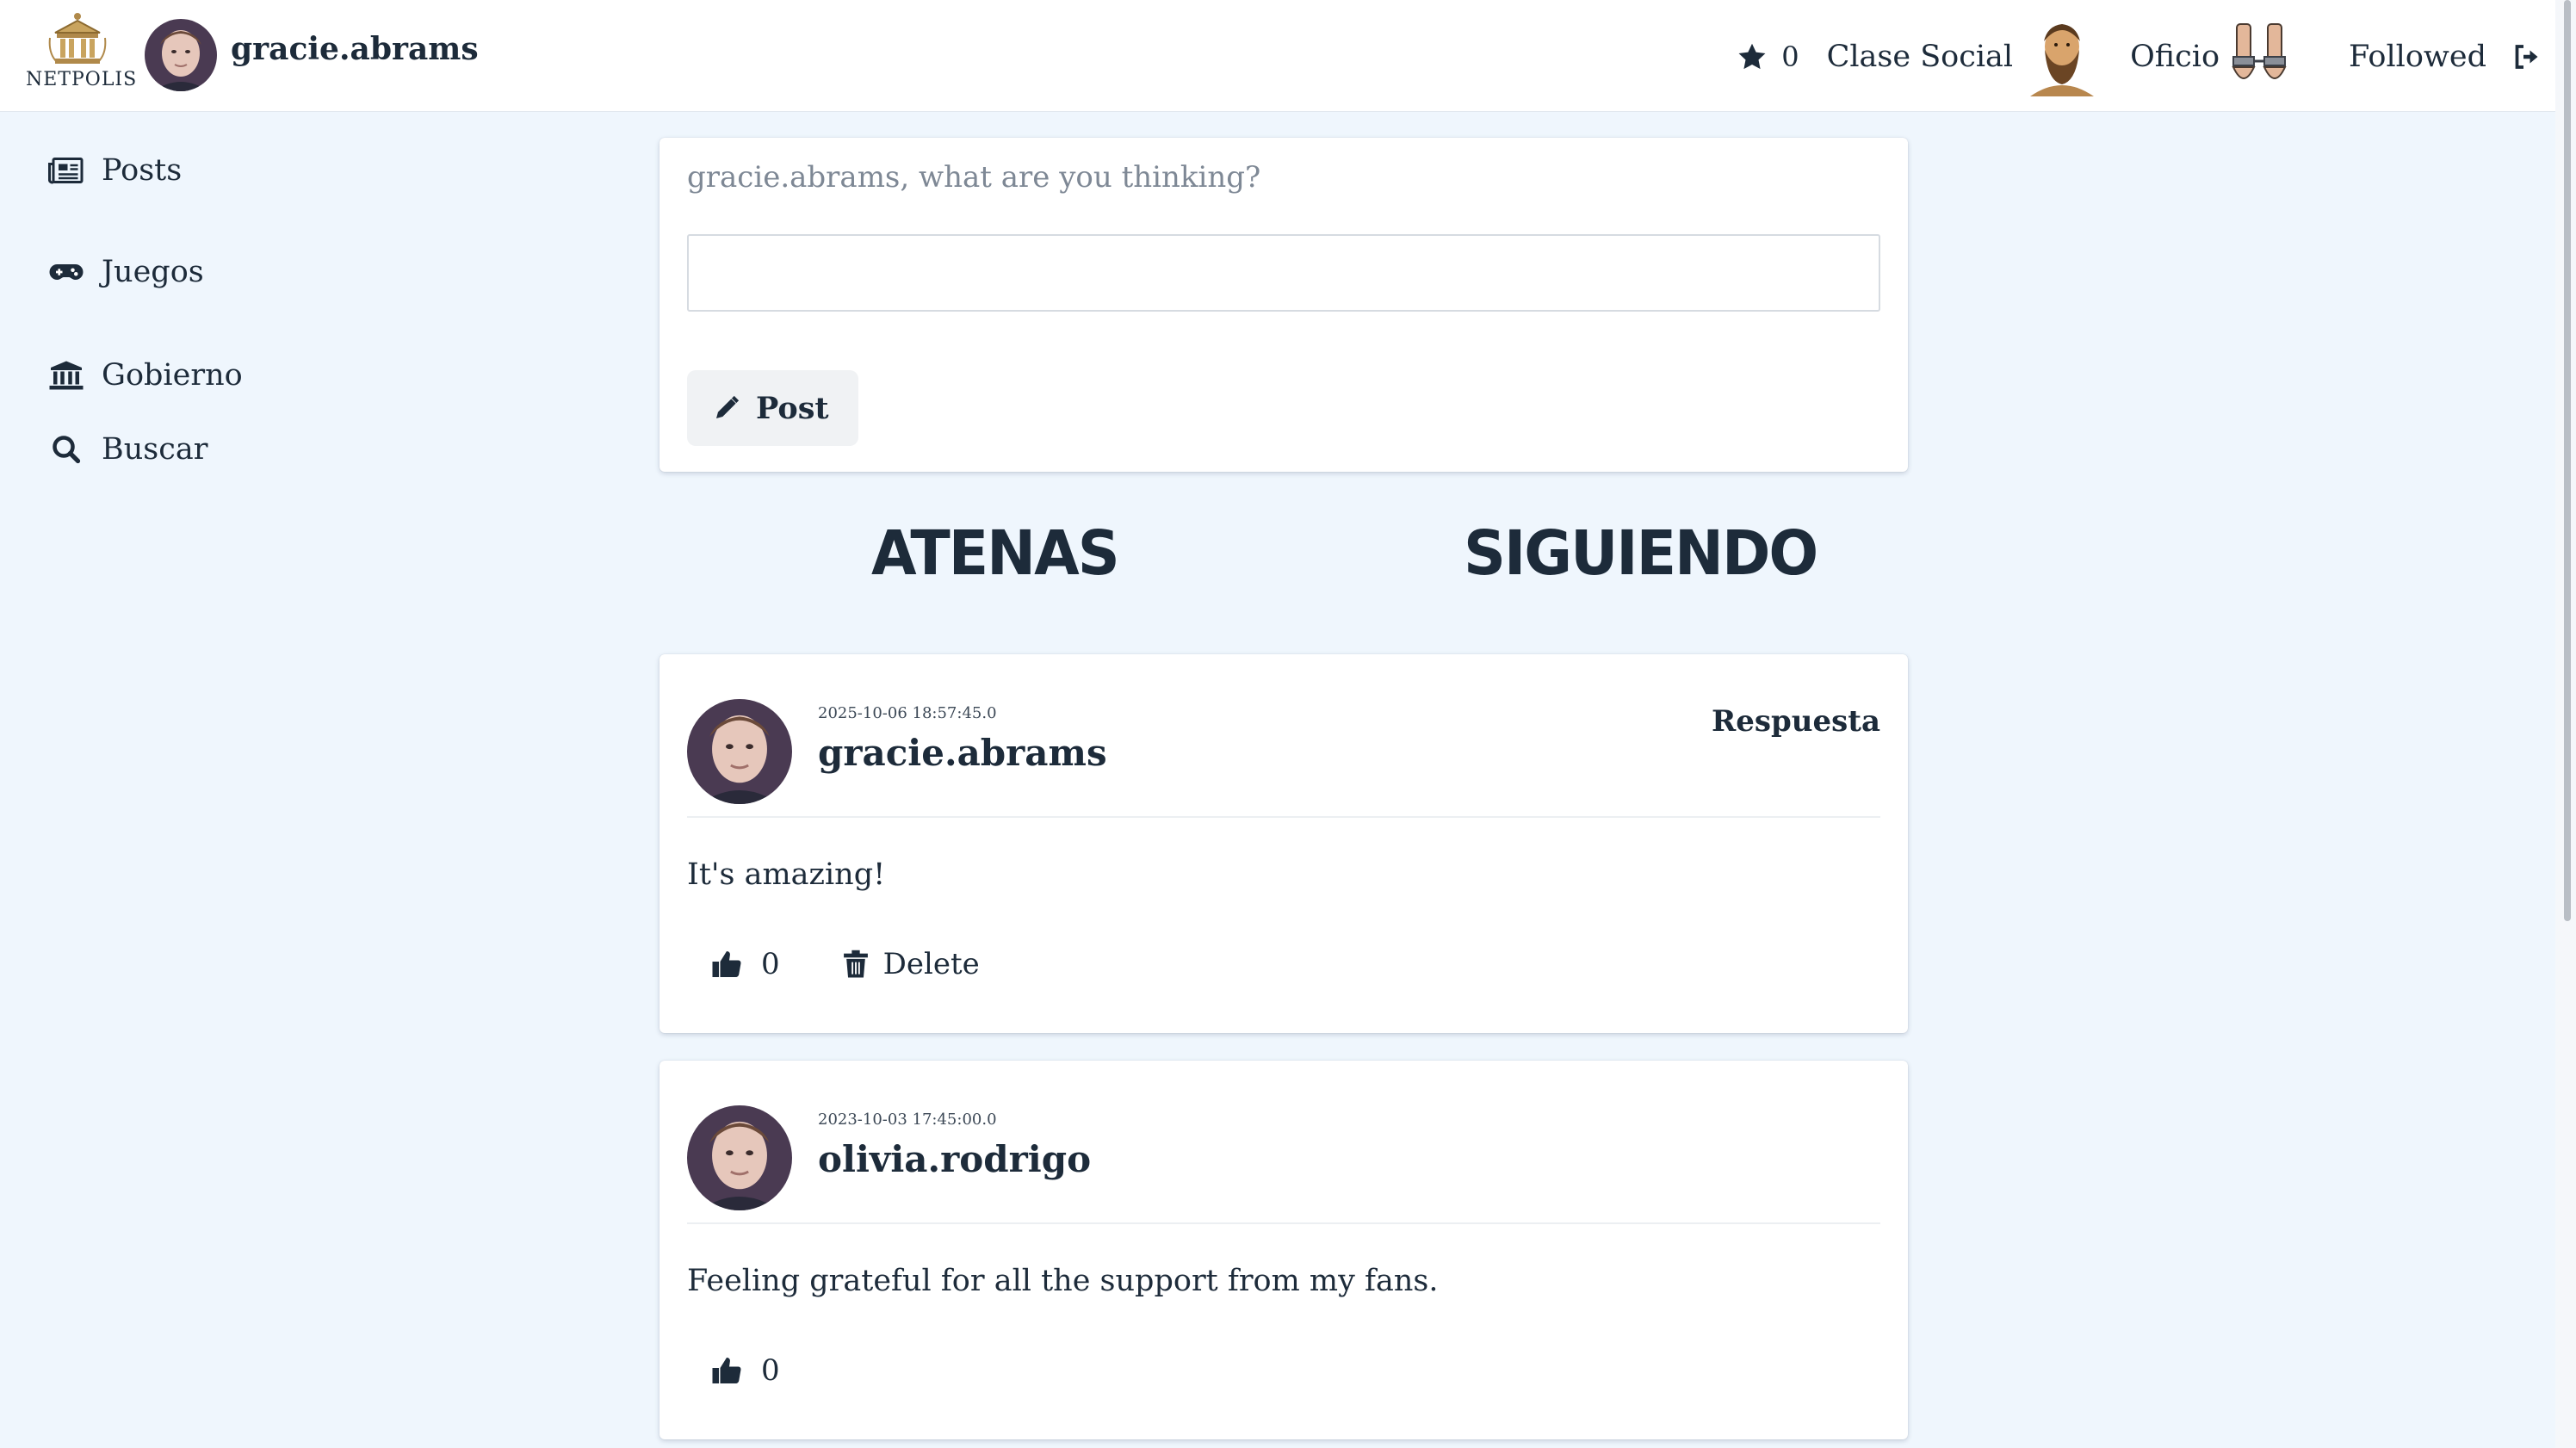 This screenshot has height=1448, width=2576. Describe the element at coordinates (2260, 51) in the screenshot. I see `shackled-hands-icon` at that location.